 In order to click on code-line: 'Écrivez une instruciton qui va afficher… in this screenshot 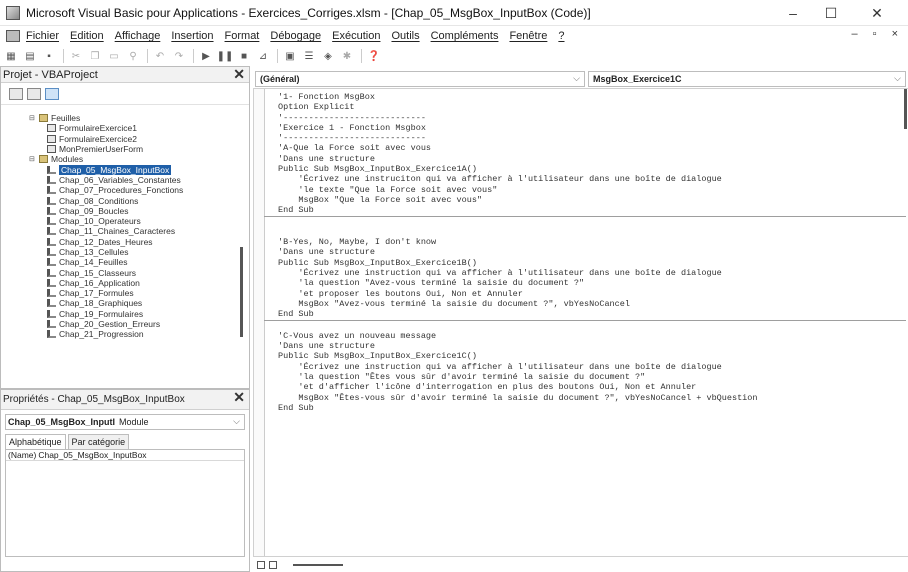, I will do `click(592, 179)`.